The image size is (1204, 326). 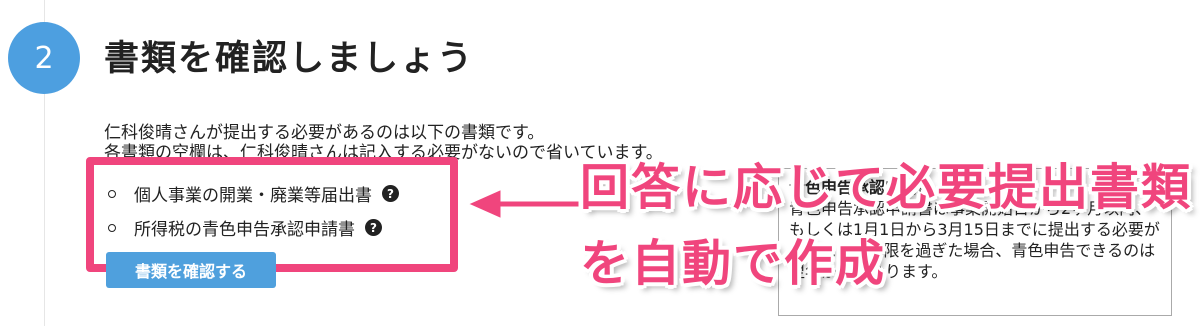 I want to click on document-label: 個人事業の開業・廃業等届出書, so click(x=253, y=196).